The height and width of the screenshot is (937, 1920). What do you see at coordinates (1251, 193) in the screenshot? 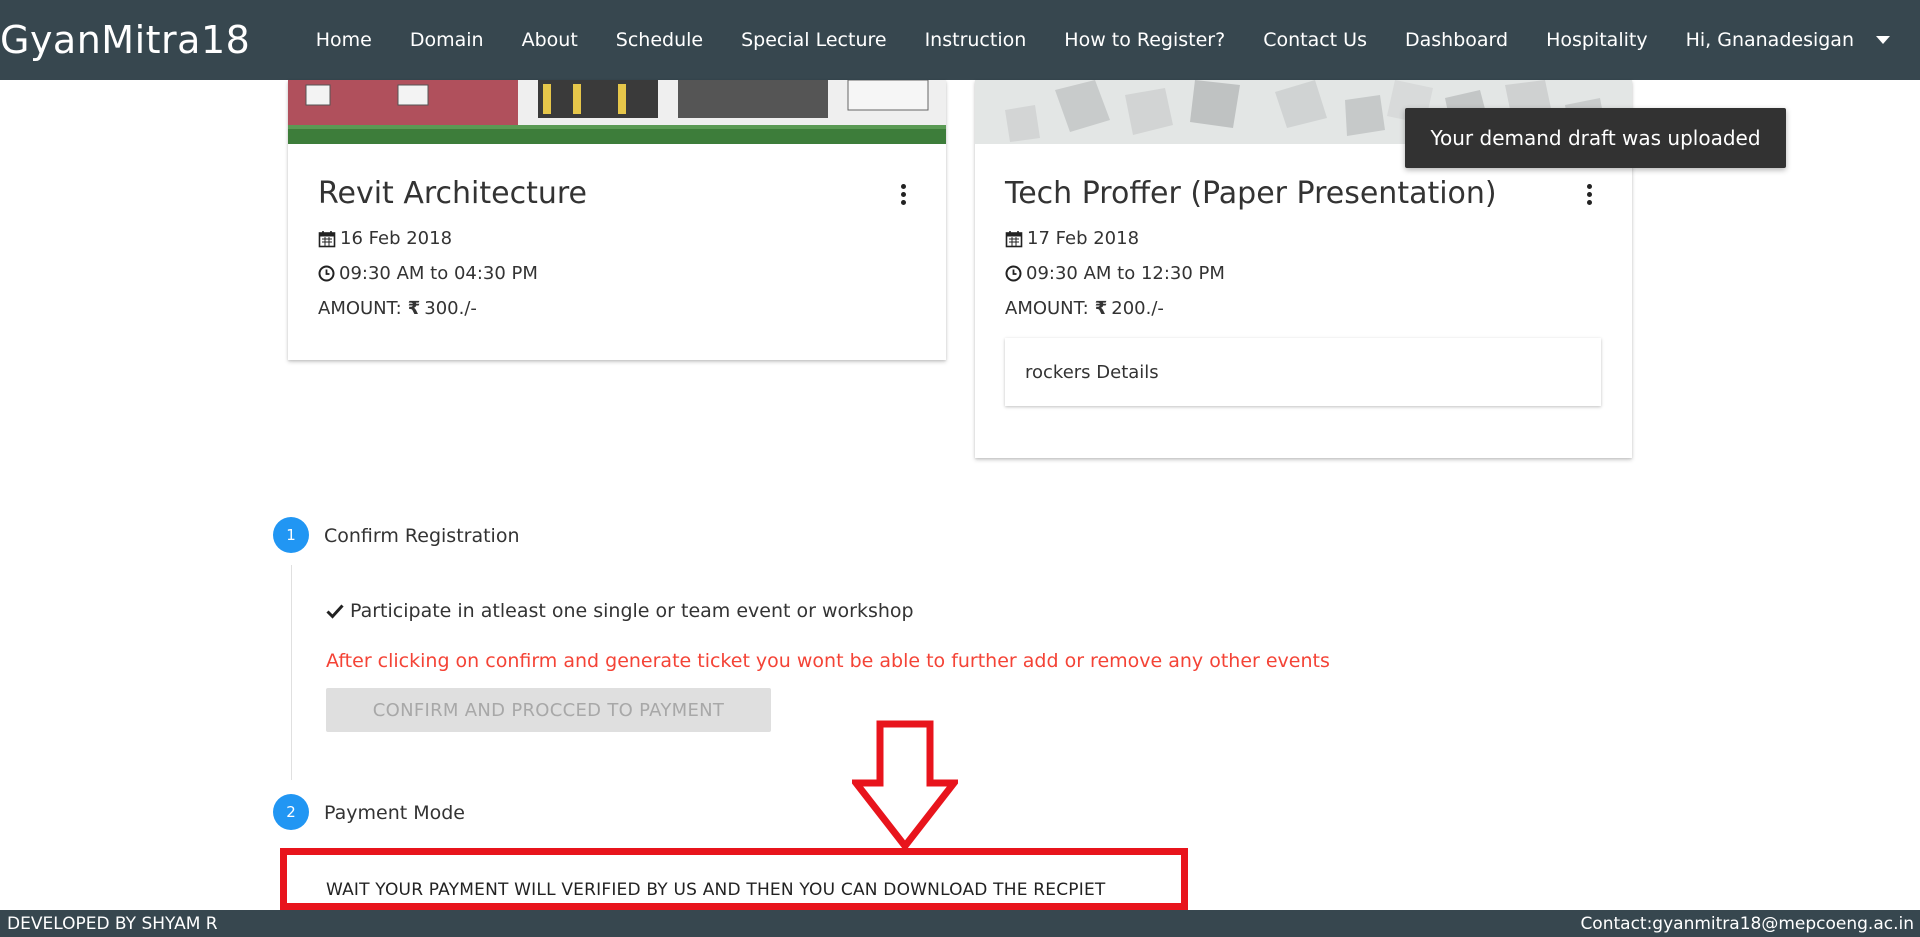
I see `card-title: Tech Proffer (Paper Presentation)` at bounding box center [1251, 193].